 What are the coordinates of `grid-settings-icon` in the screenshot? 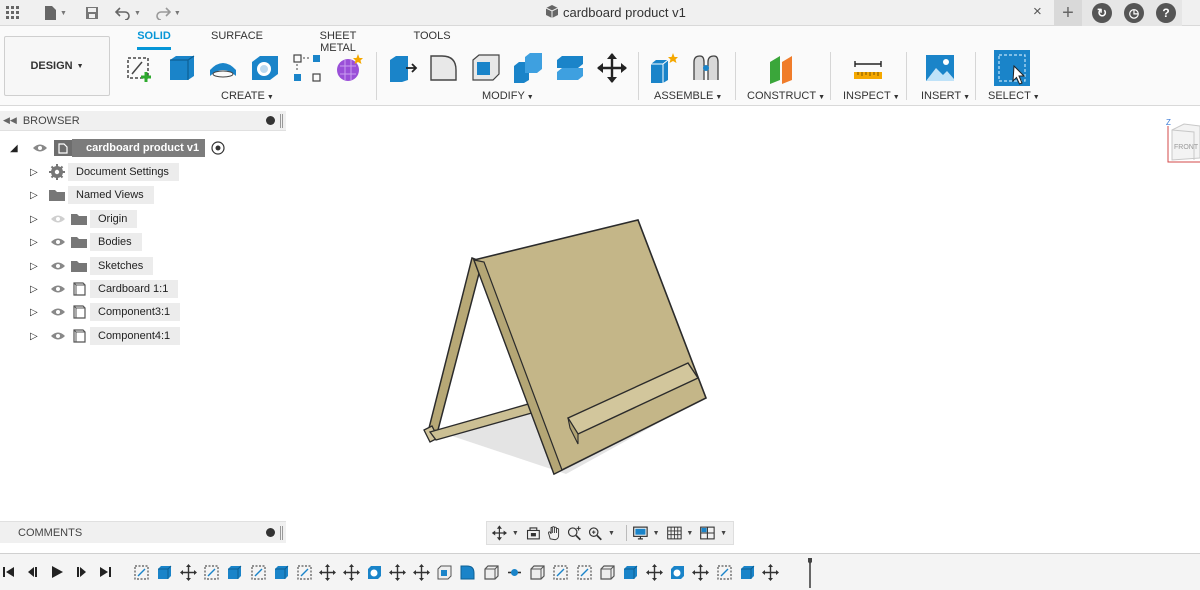 It's located at (674, 533).